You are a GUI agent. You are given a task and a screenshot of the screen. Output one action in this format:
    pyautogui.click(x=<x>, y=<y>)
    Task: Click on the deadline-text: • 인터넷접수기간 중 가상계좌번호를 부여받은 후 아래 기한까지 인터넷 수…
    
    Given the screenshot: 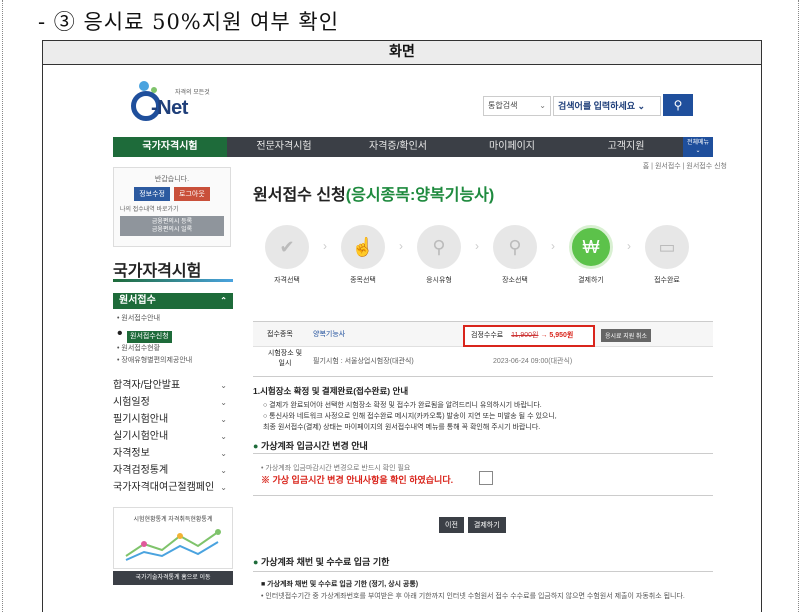 What is the action you would take?
    pyautogui.click(x=473, y=596)
    